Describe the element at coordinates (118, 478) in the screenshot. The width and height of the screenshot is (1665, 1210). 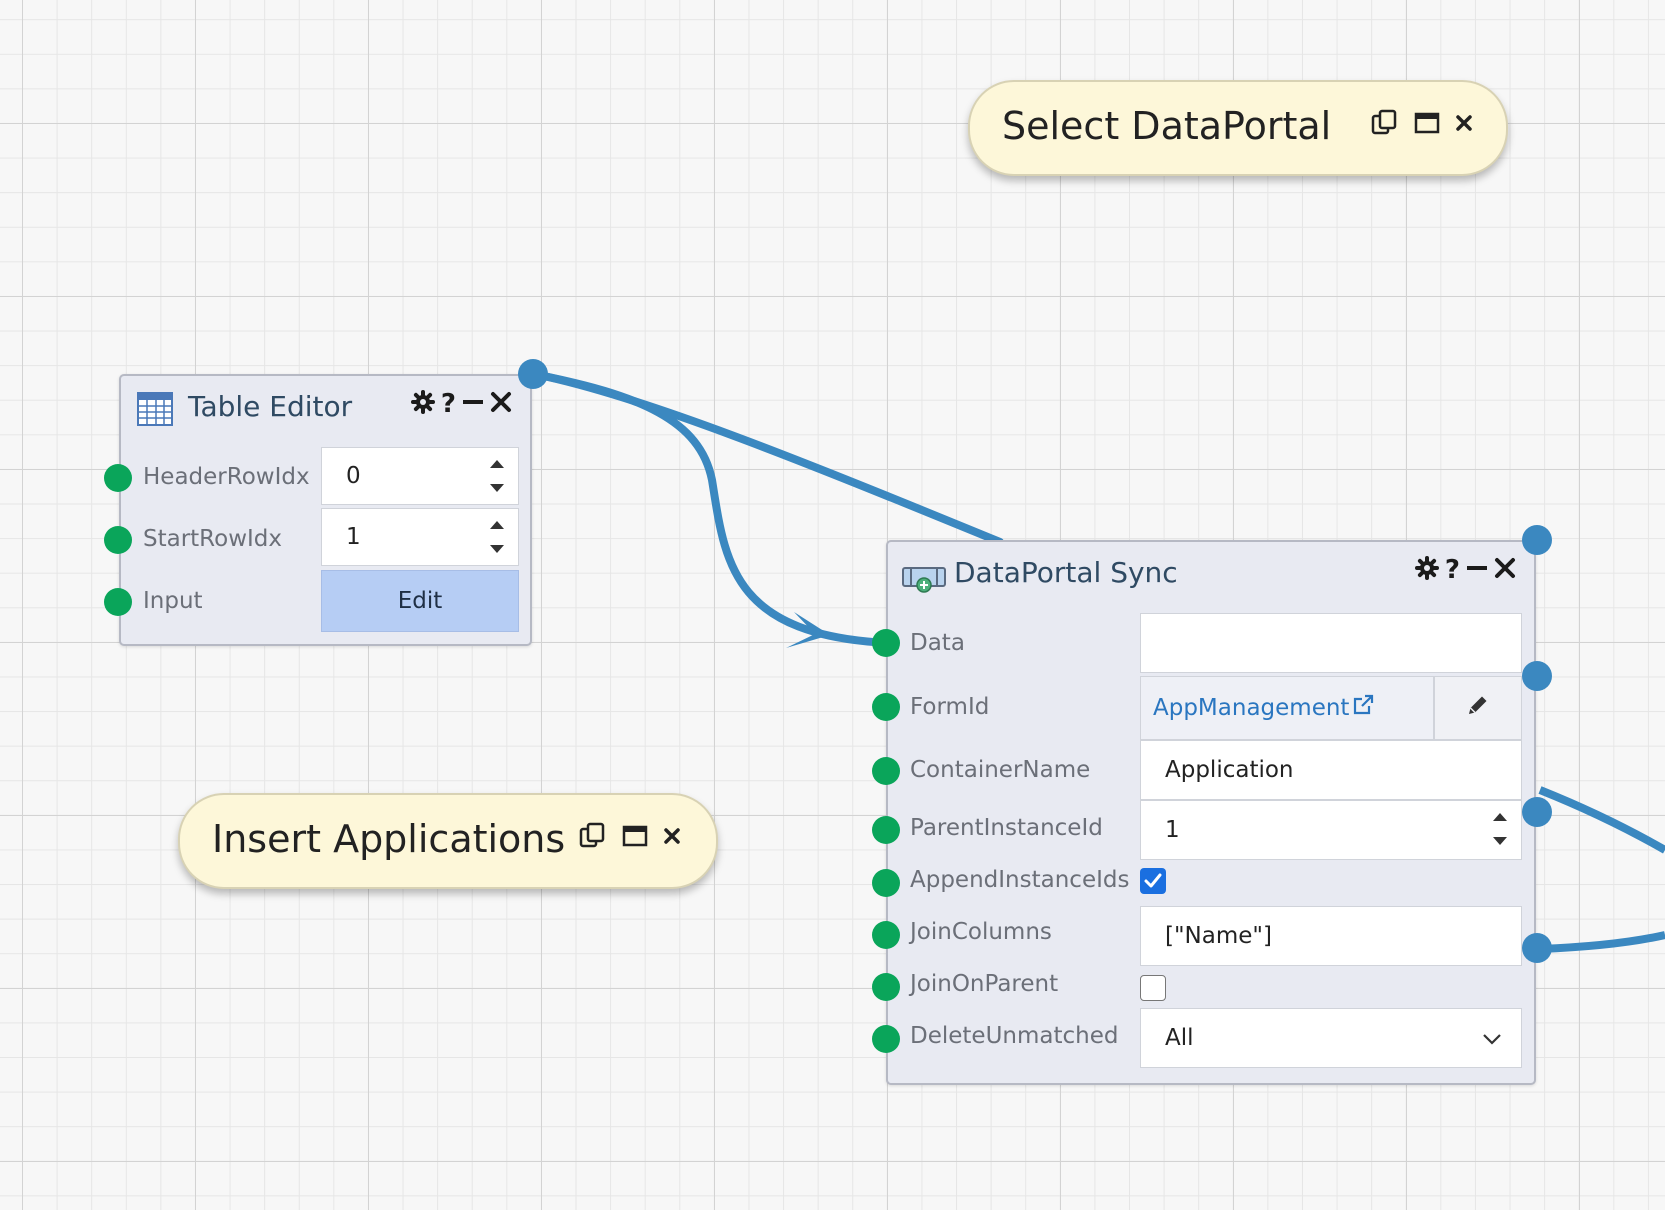
I see `input-port-headerrowidx` at that location.